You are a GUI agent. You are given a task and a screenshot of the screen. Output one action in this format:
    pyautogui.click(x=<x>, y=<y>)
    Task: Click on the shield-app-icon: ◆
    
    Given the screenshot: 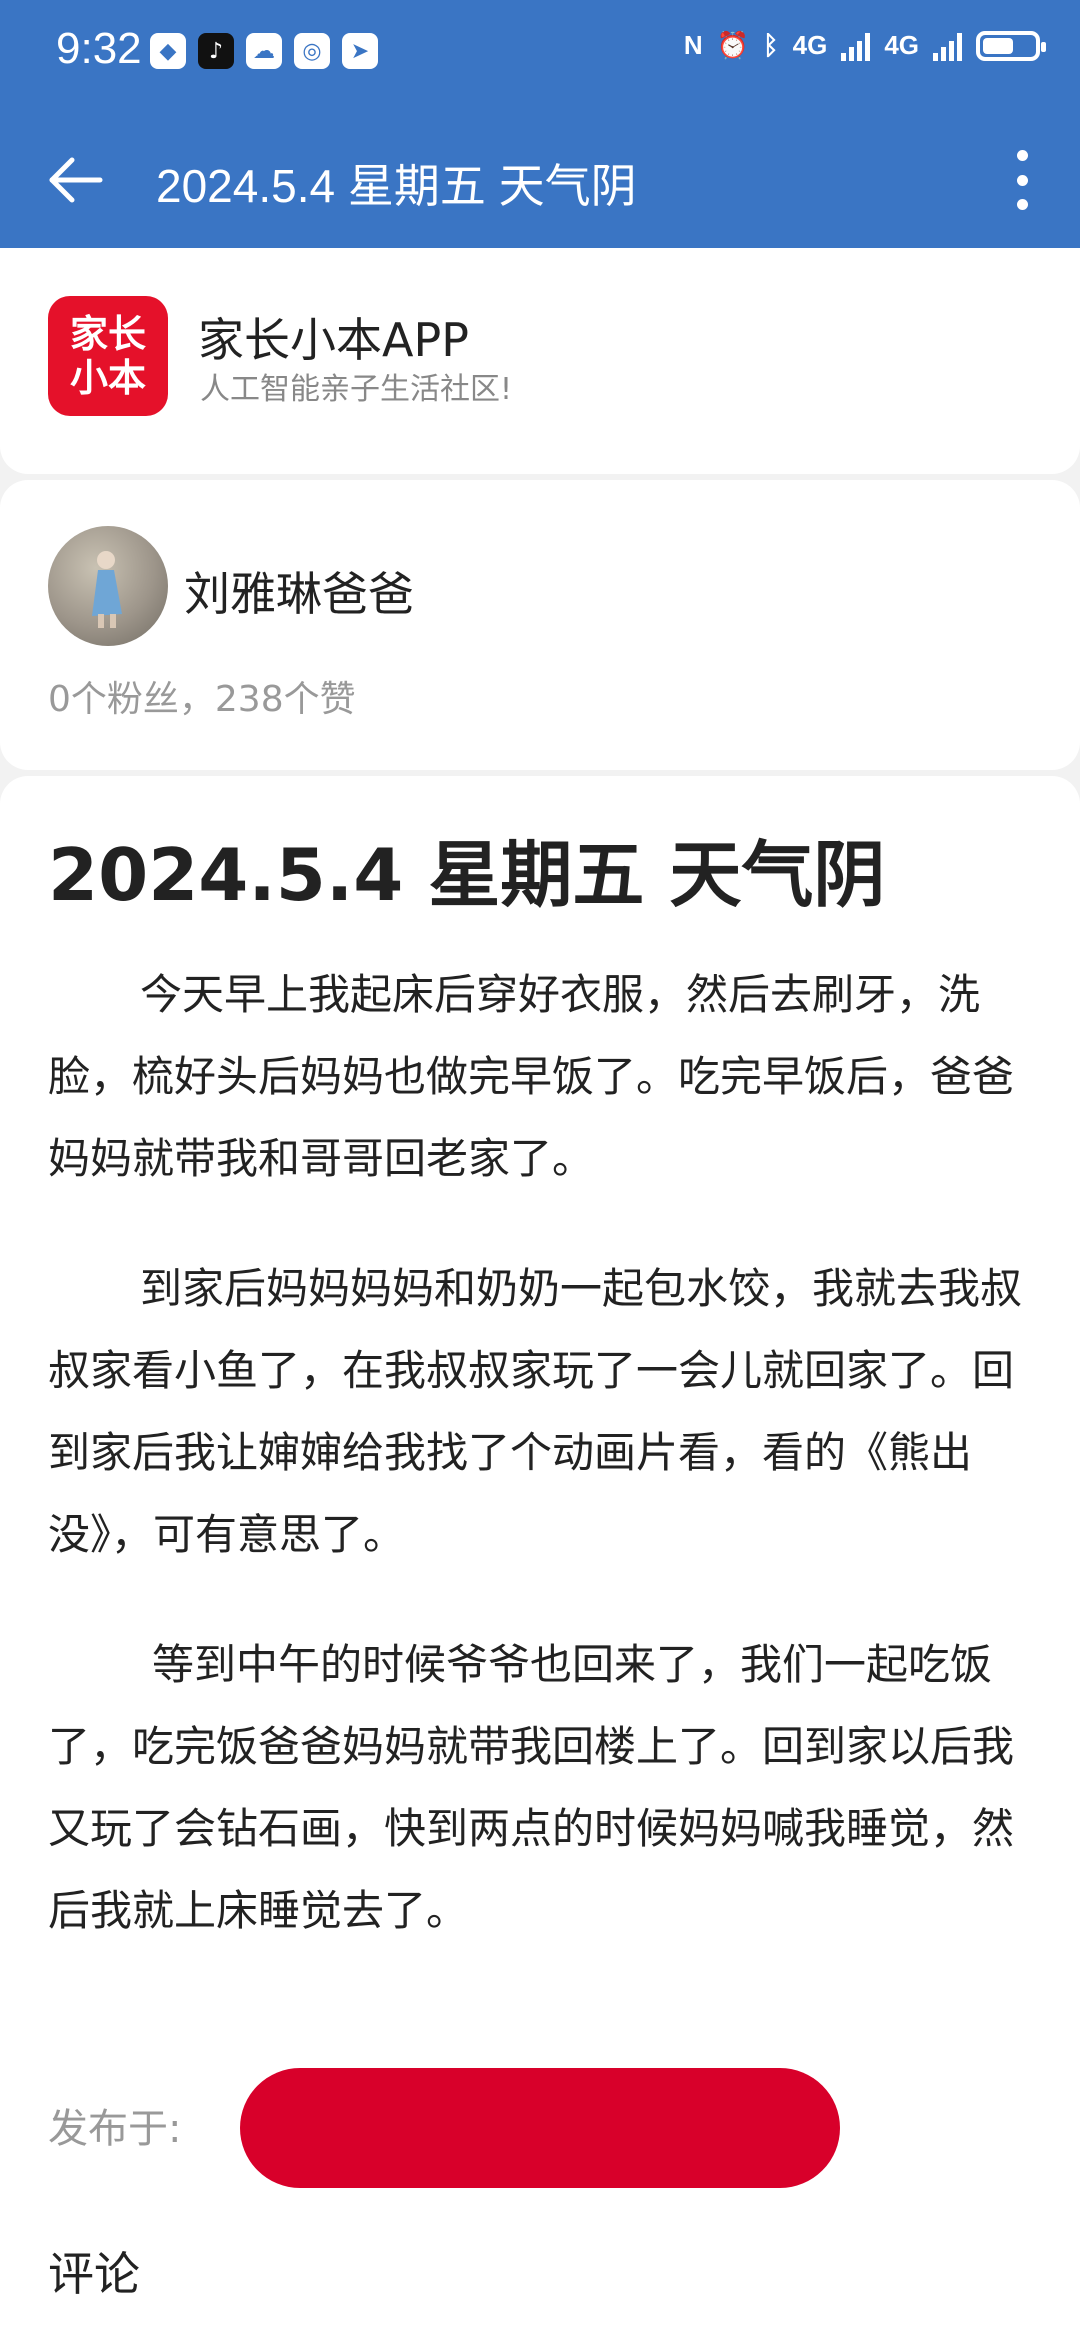 What is the action you would take?
    pyautogui.click(x=168, y=51)
    